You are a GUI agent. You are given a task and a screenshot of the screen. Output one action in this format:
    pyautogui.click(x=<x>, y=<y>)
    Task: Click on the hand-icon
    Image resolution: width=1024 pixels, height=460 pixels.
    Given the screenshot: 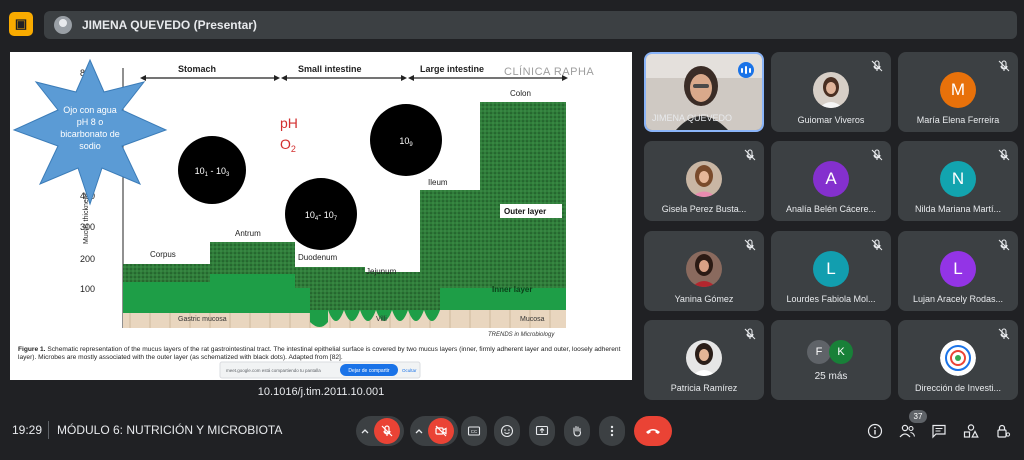 What is the action you would take?
    pyautogui.click(x=577, y=431)
    